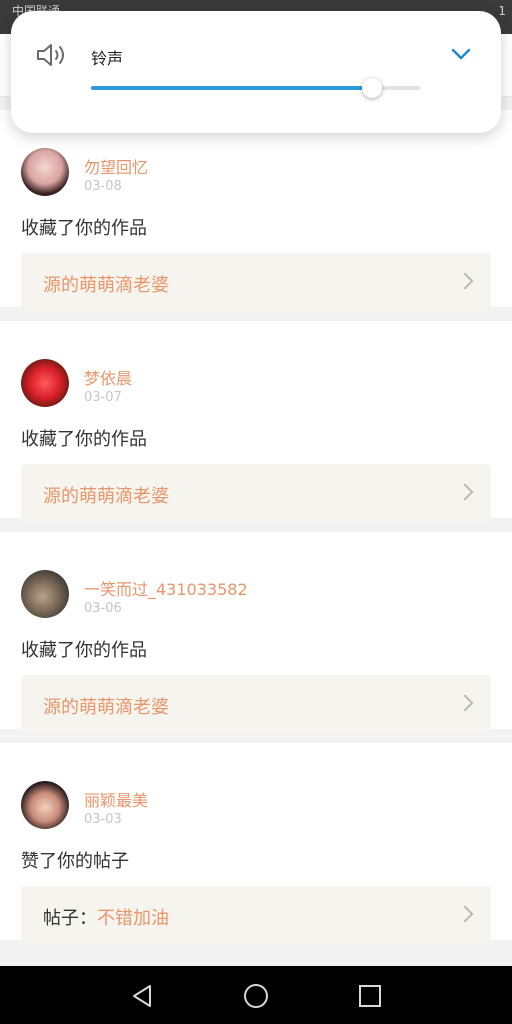  What do you see at coordinates (133, 918) in the screenshot?
I see `link-title: 不错加油` at bounding box center [133, 918].